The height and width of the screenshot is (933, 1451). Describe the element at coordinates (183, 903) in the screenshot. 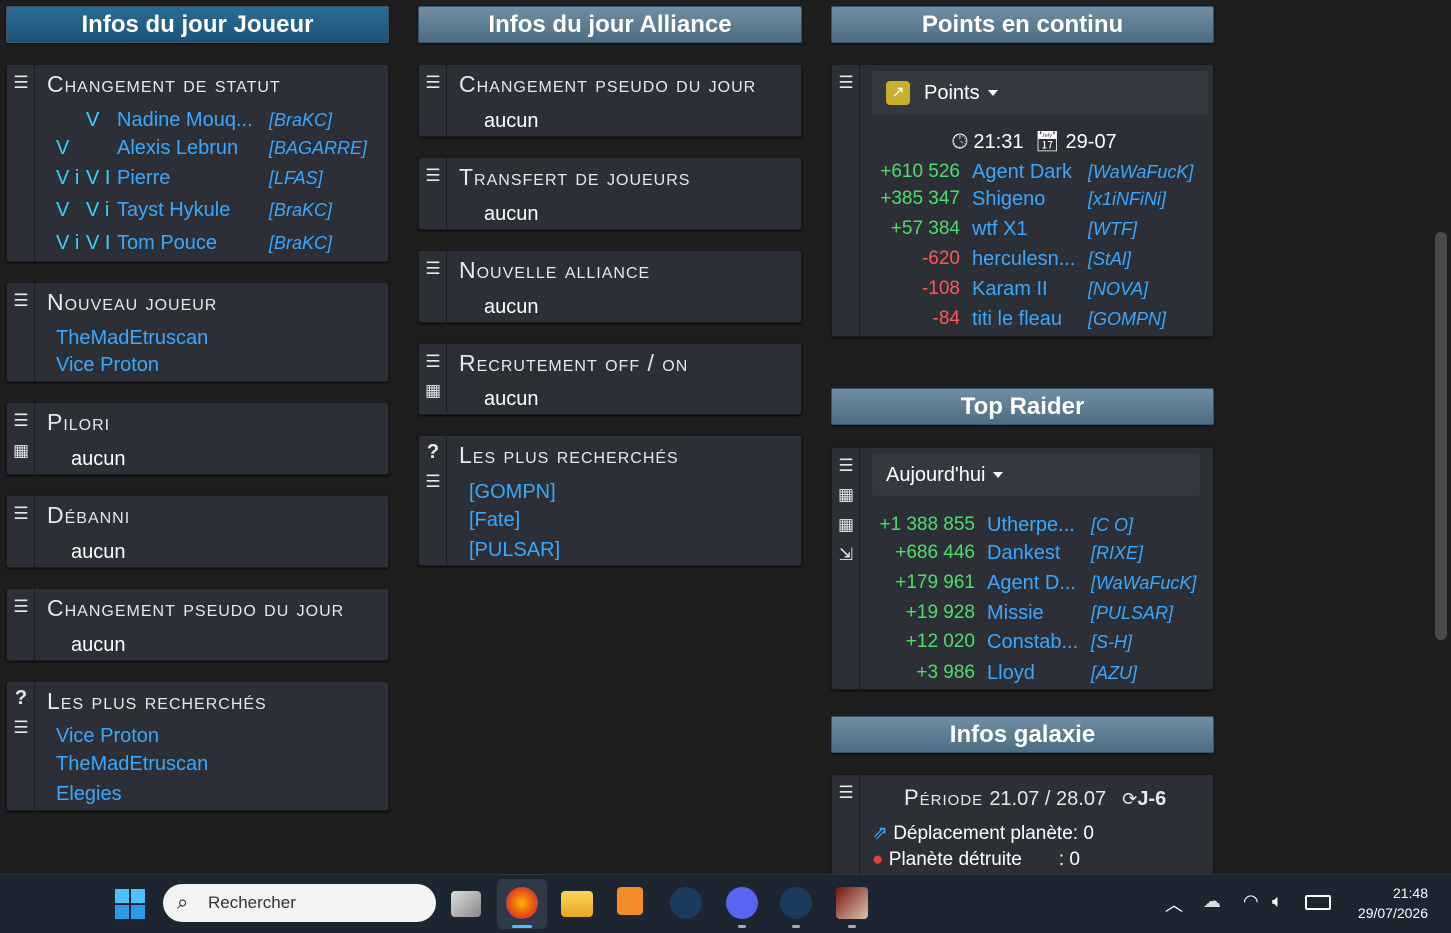

I see `search-icon: ⌕` at that location.